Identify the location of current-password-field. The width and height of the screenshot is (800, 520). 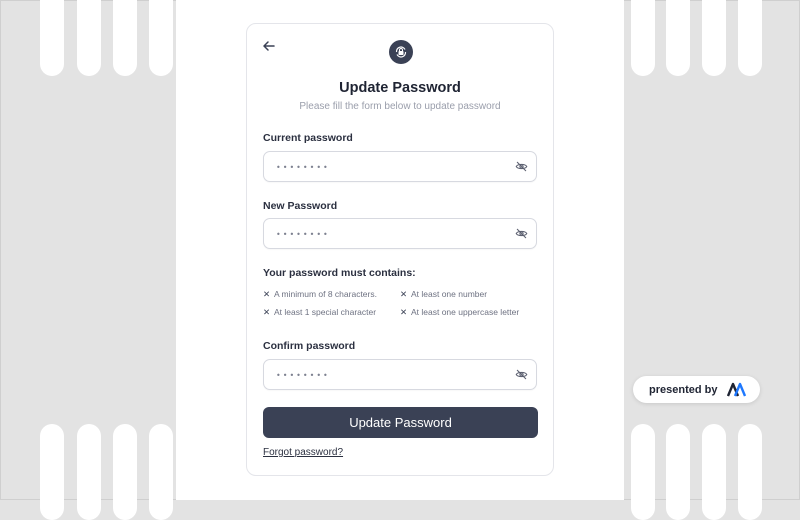
(400, 167).